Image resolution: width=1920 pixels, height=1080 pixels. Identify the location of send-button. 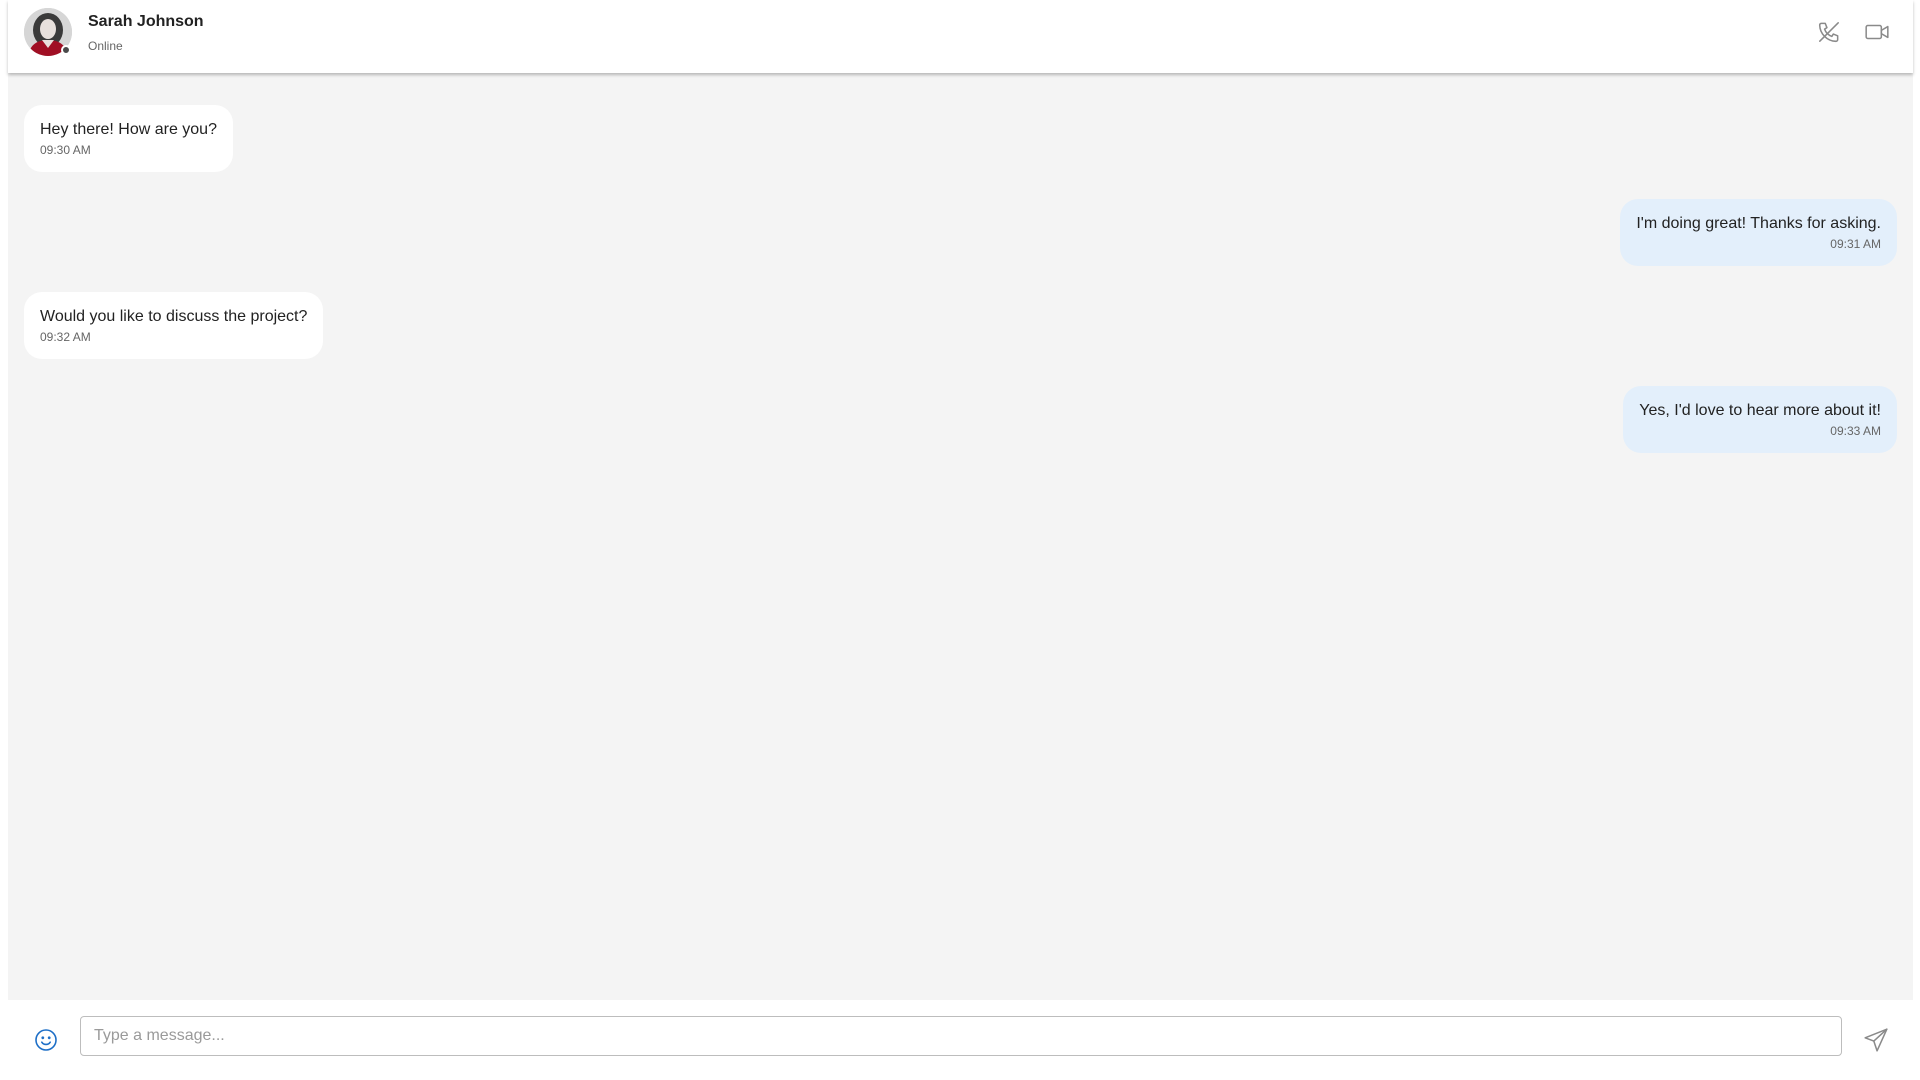
(1876, 1040).